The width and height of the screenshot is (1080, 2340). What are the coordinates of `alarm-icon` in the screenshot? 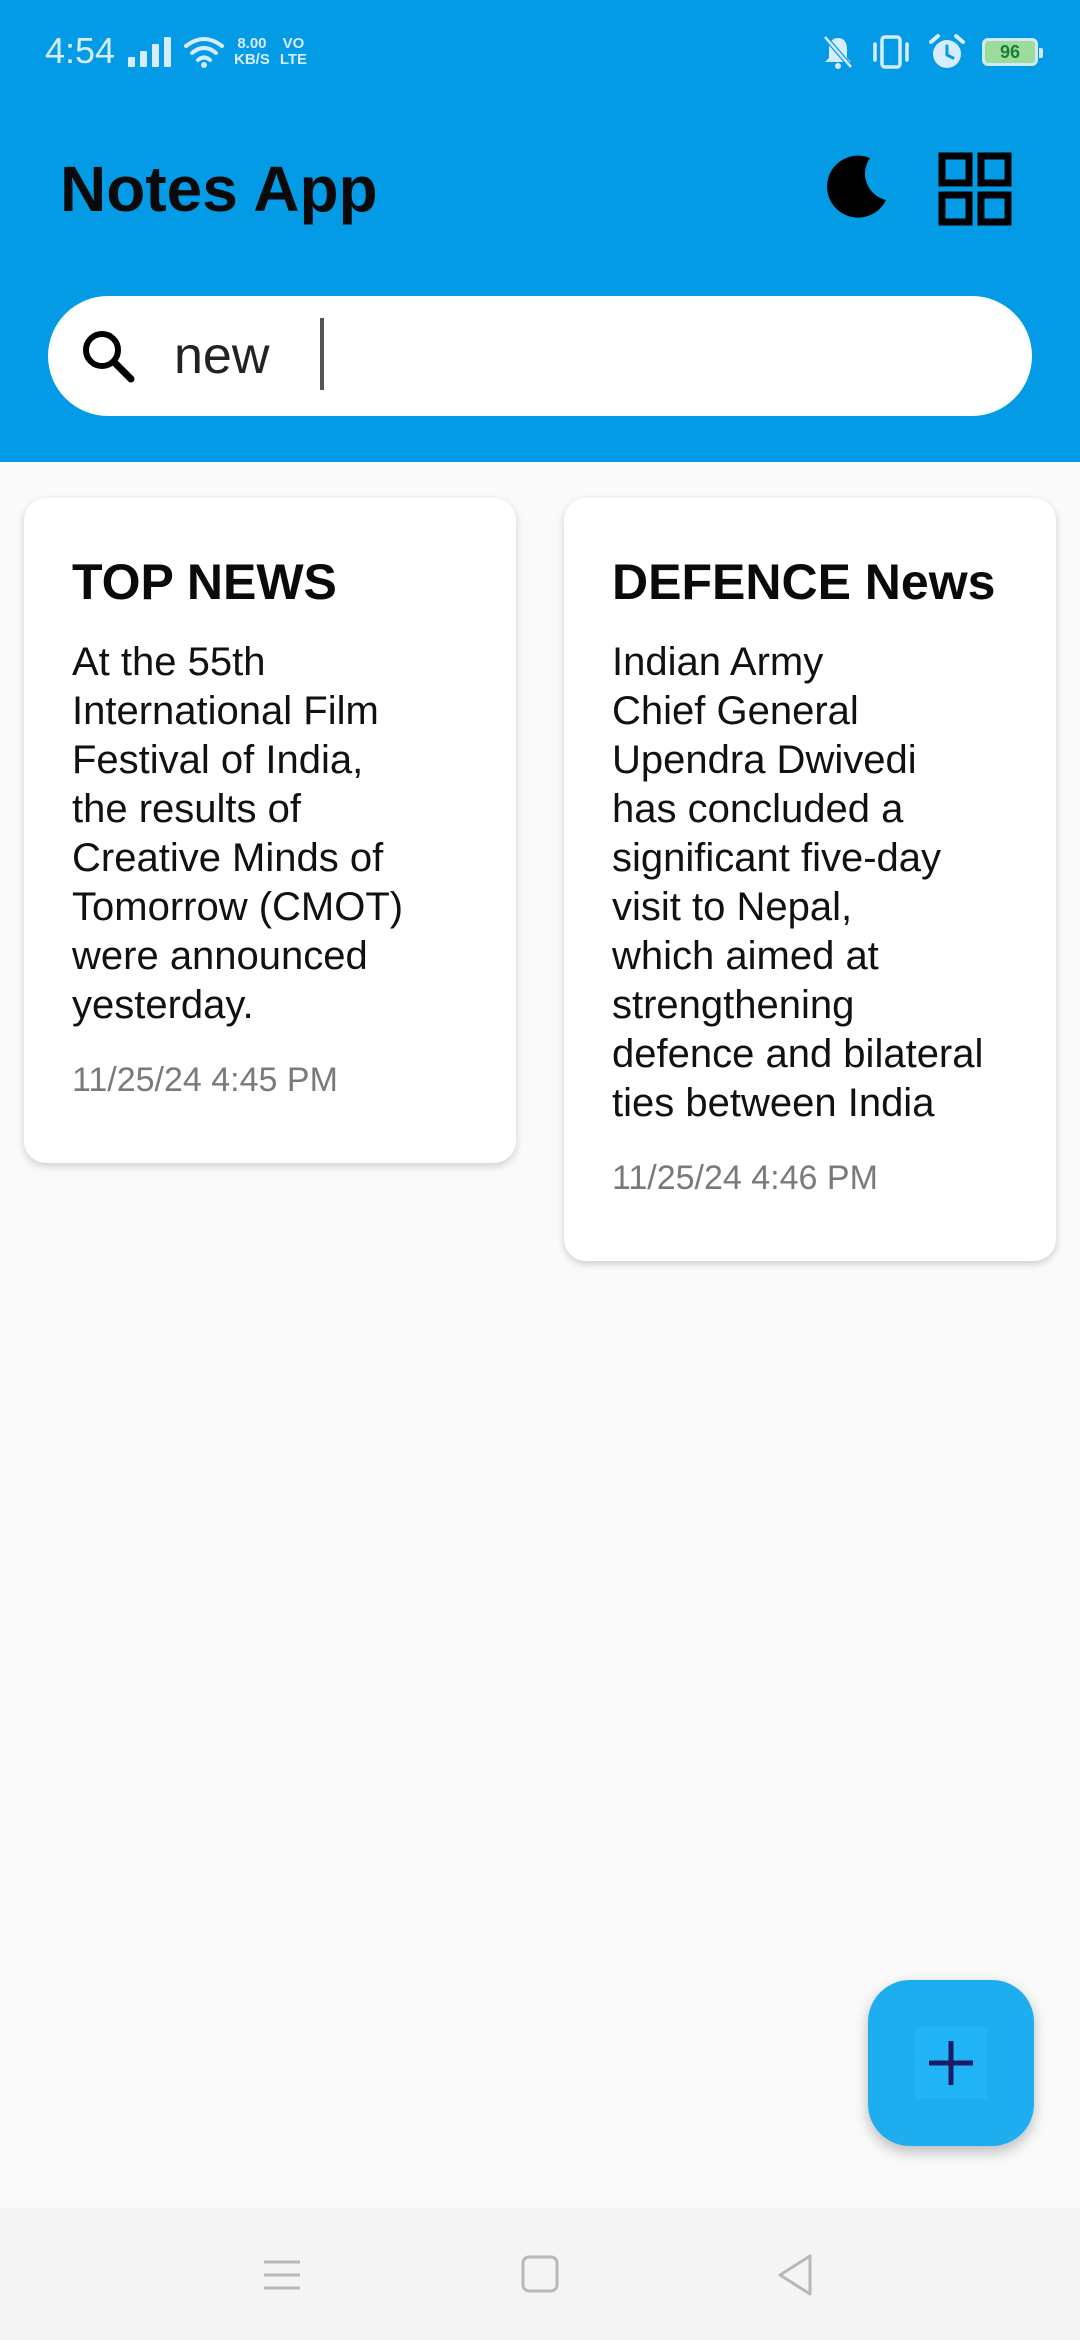 It's located at (947, 51).